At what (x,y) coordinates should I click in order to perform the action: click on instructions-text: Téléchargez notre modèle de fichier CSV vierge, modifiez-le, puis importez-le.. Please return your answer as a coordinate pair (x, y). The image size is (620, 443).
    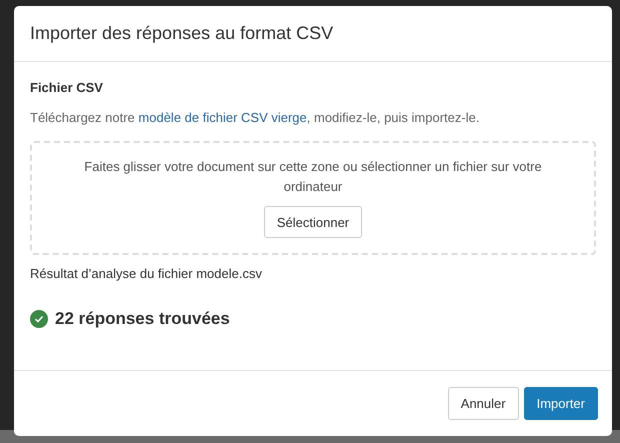
    Looking at the image, I should click on (255, 117).